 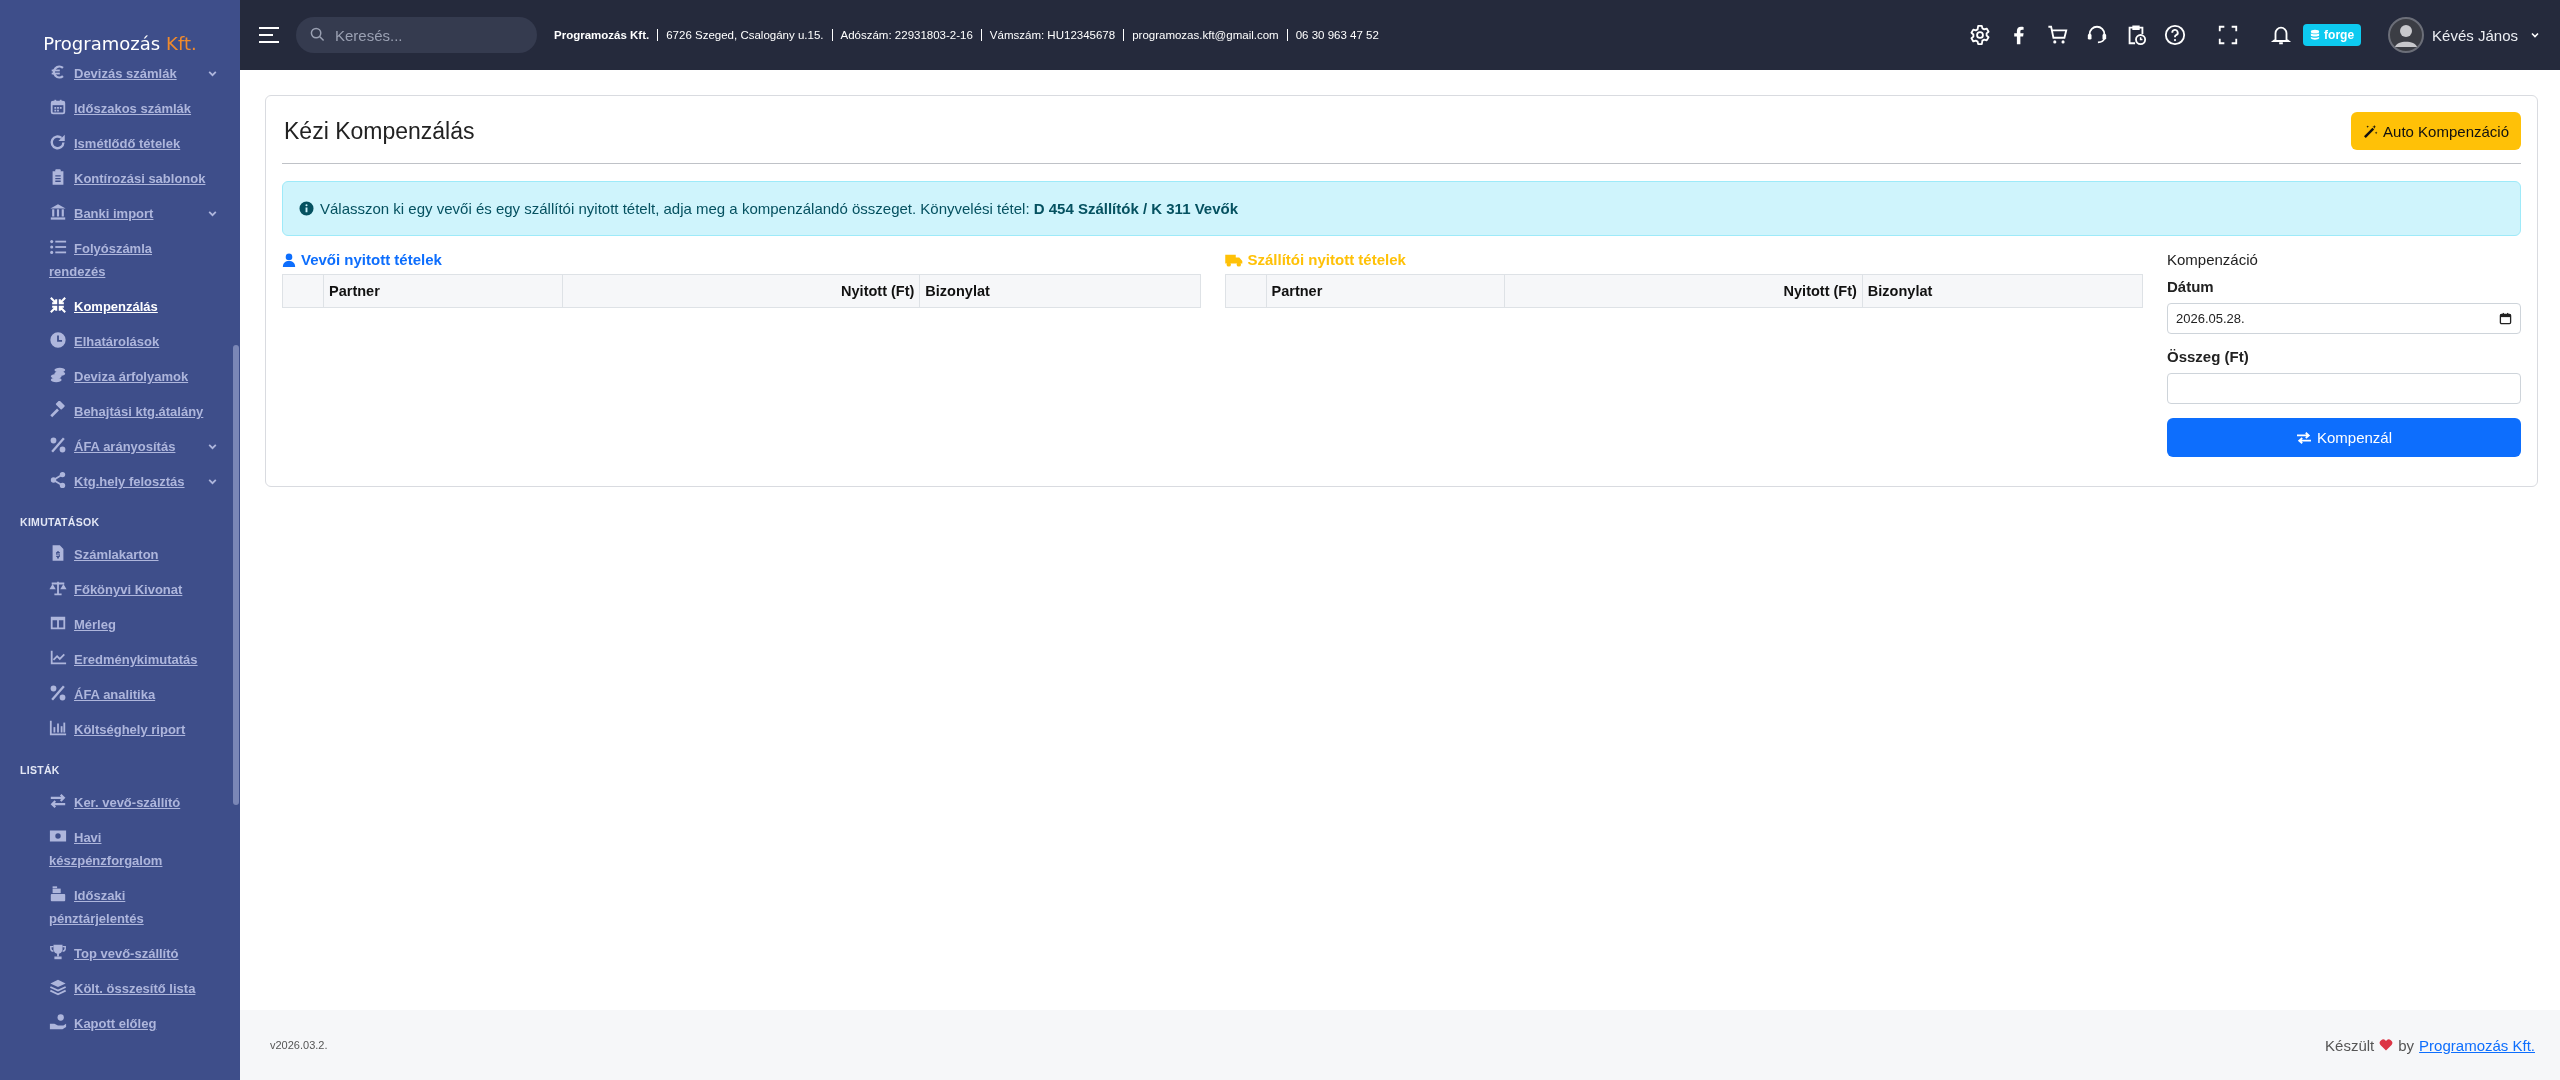 What do you see at coordinates (129, 988) in the screenshot?
I see `nav-link: Költ. összesítő lista` at bounding box center [129, 988].